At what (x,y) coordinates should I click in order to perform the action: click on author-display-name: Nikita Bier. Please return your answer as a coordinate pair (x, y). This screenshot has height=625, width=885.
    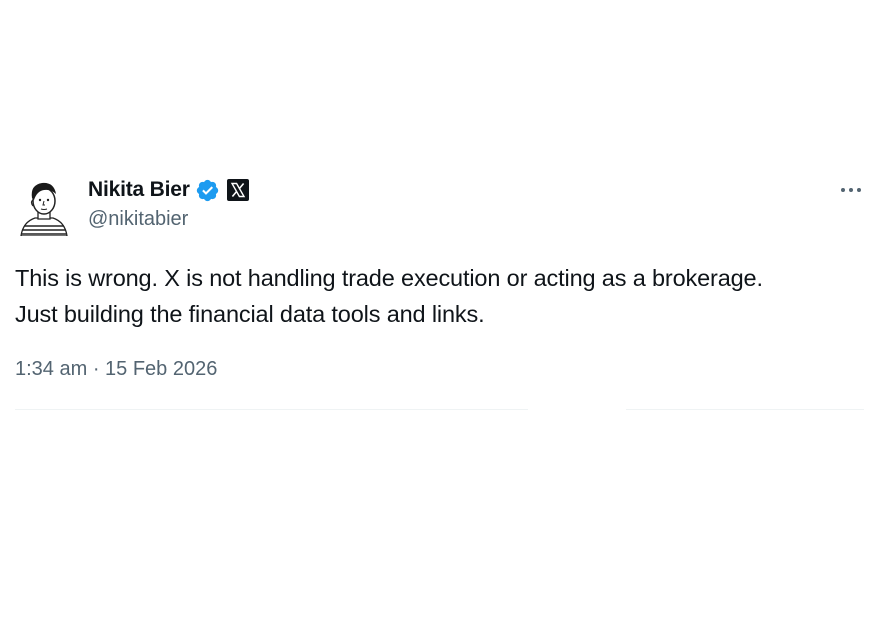
    Looking at the image, I should click on (139, 190).